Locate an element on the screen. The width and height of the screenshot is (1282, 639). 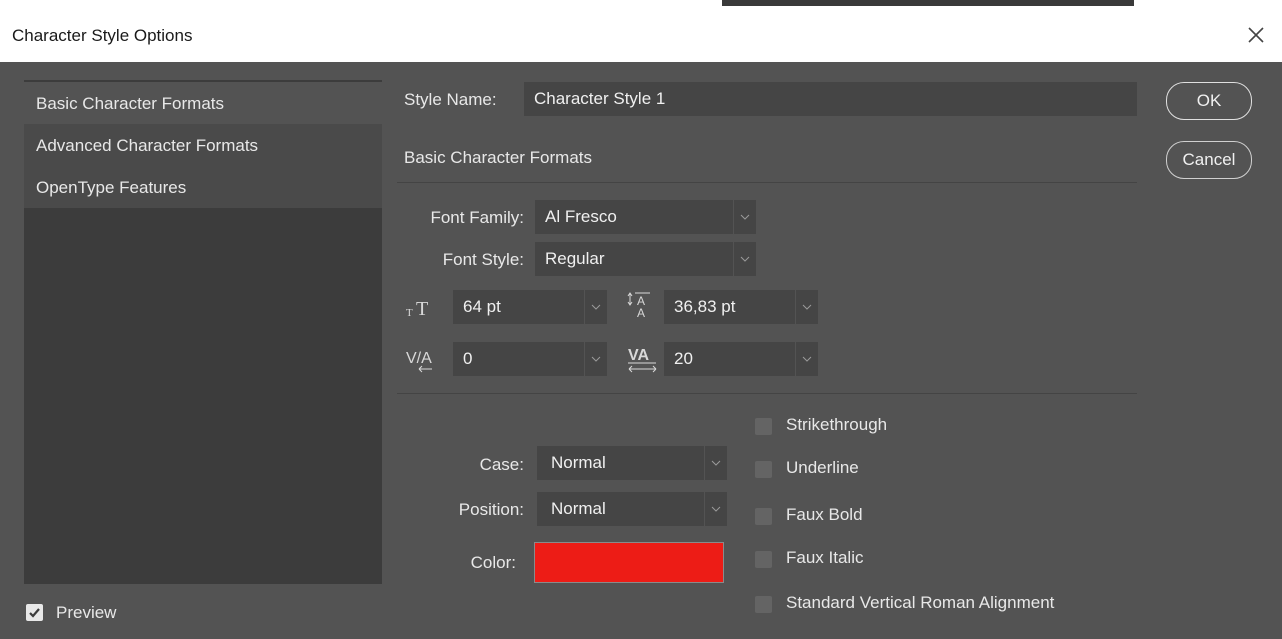
nav-item-label: Advanced Character Formats is located at coordinates (147, 145).